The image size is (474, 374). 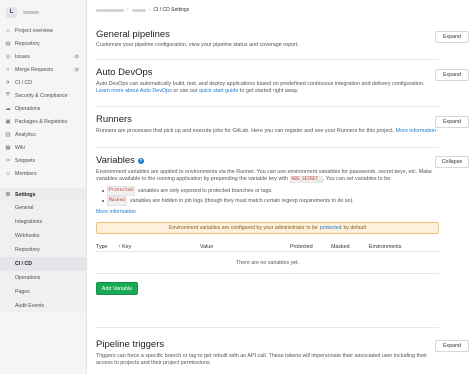 What do you see at coordinates (331, 228) in the screenshot?
I see `protected-link: protected` at bounding box center [331, 228].